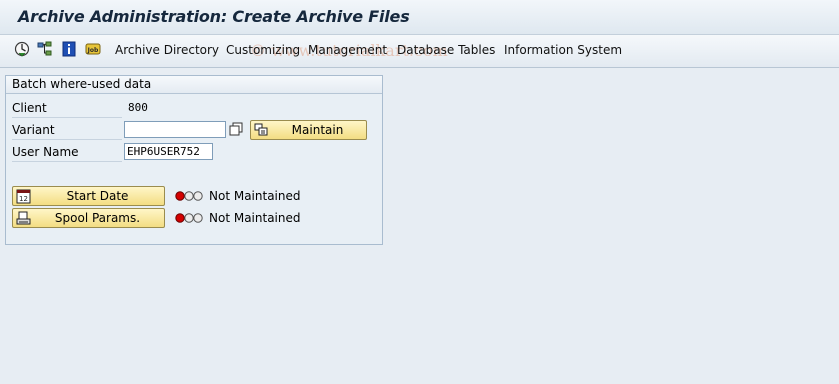  Describe the element at coordinates (138, 107) in the screenshot. I see `client-value: 800` at that location.